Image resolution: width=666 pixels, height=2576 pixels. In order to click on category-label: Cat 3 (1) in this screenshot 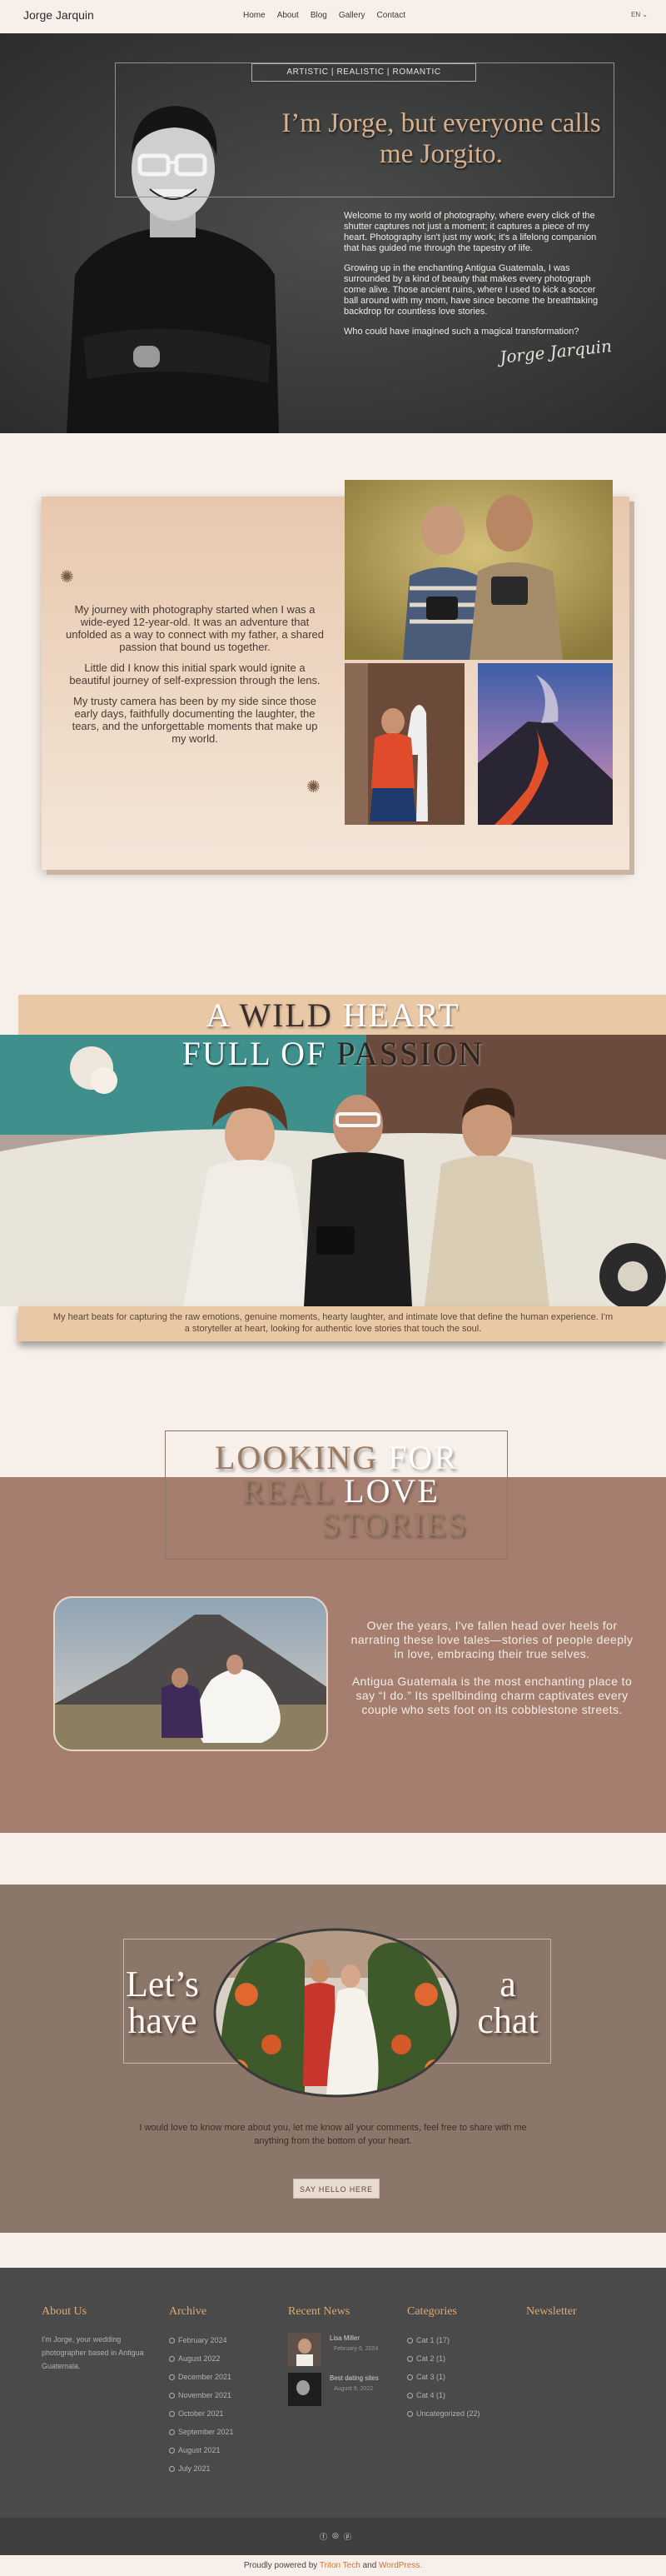, I will do `click(431, 2377)`.